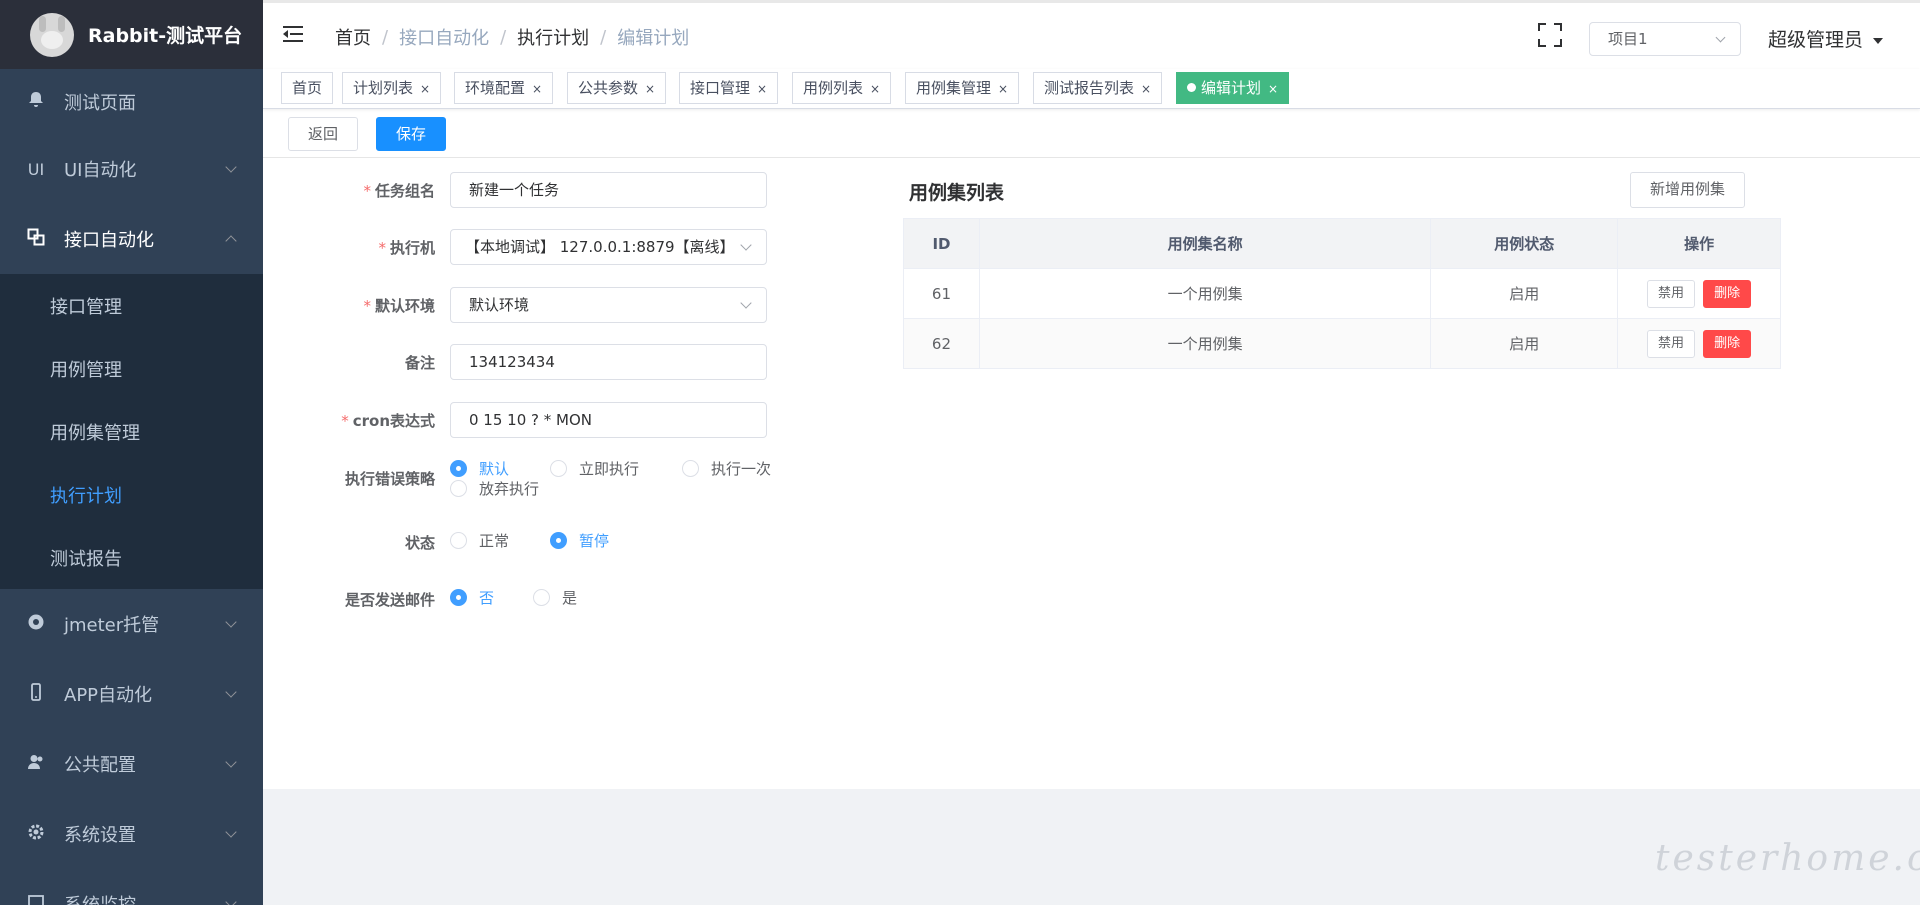  I want to click on tag-env-config: 环境配置 ×, so click(504, 88).